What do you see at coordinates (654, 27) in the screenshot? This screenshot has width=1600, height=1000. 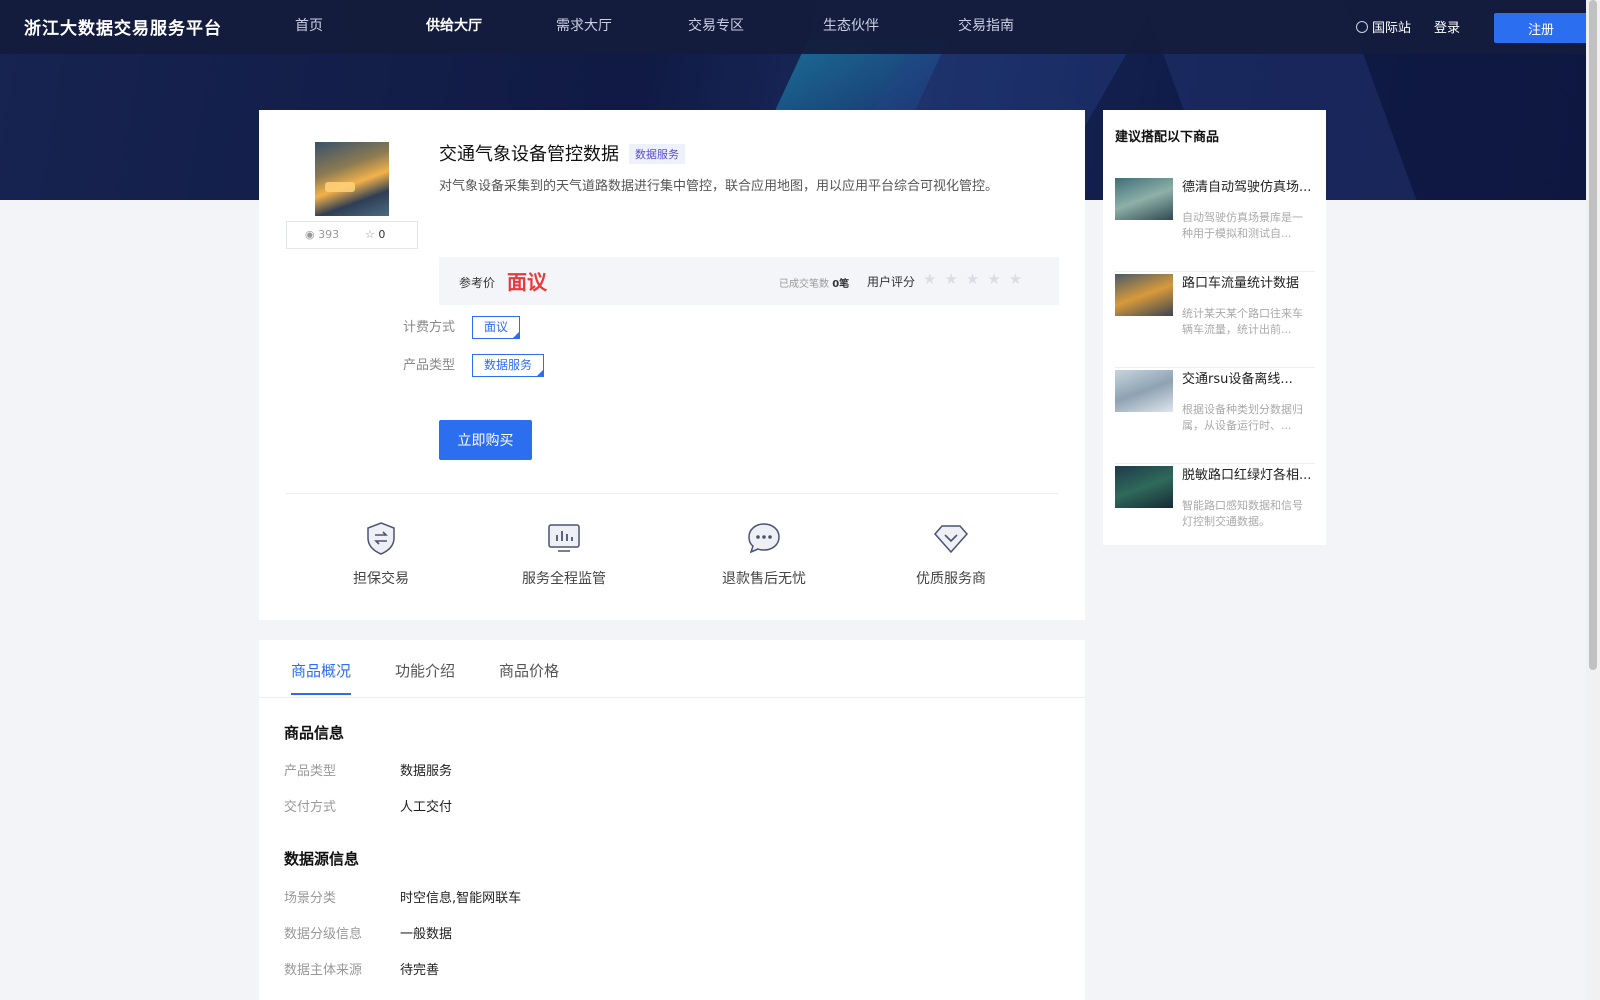 I see `main-nav: 首页 供给大厅 需求大厅 交易专区 生态伙伴 交易指南` at bounding box center [654, 27].